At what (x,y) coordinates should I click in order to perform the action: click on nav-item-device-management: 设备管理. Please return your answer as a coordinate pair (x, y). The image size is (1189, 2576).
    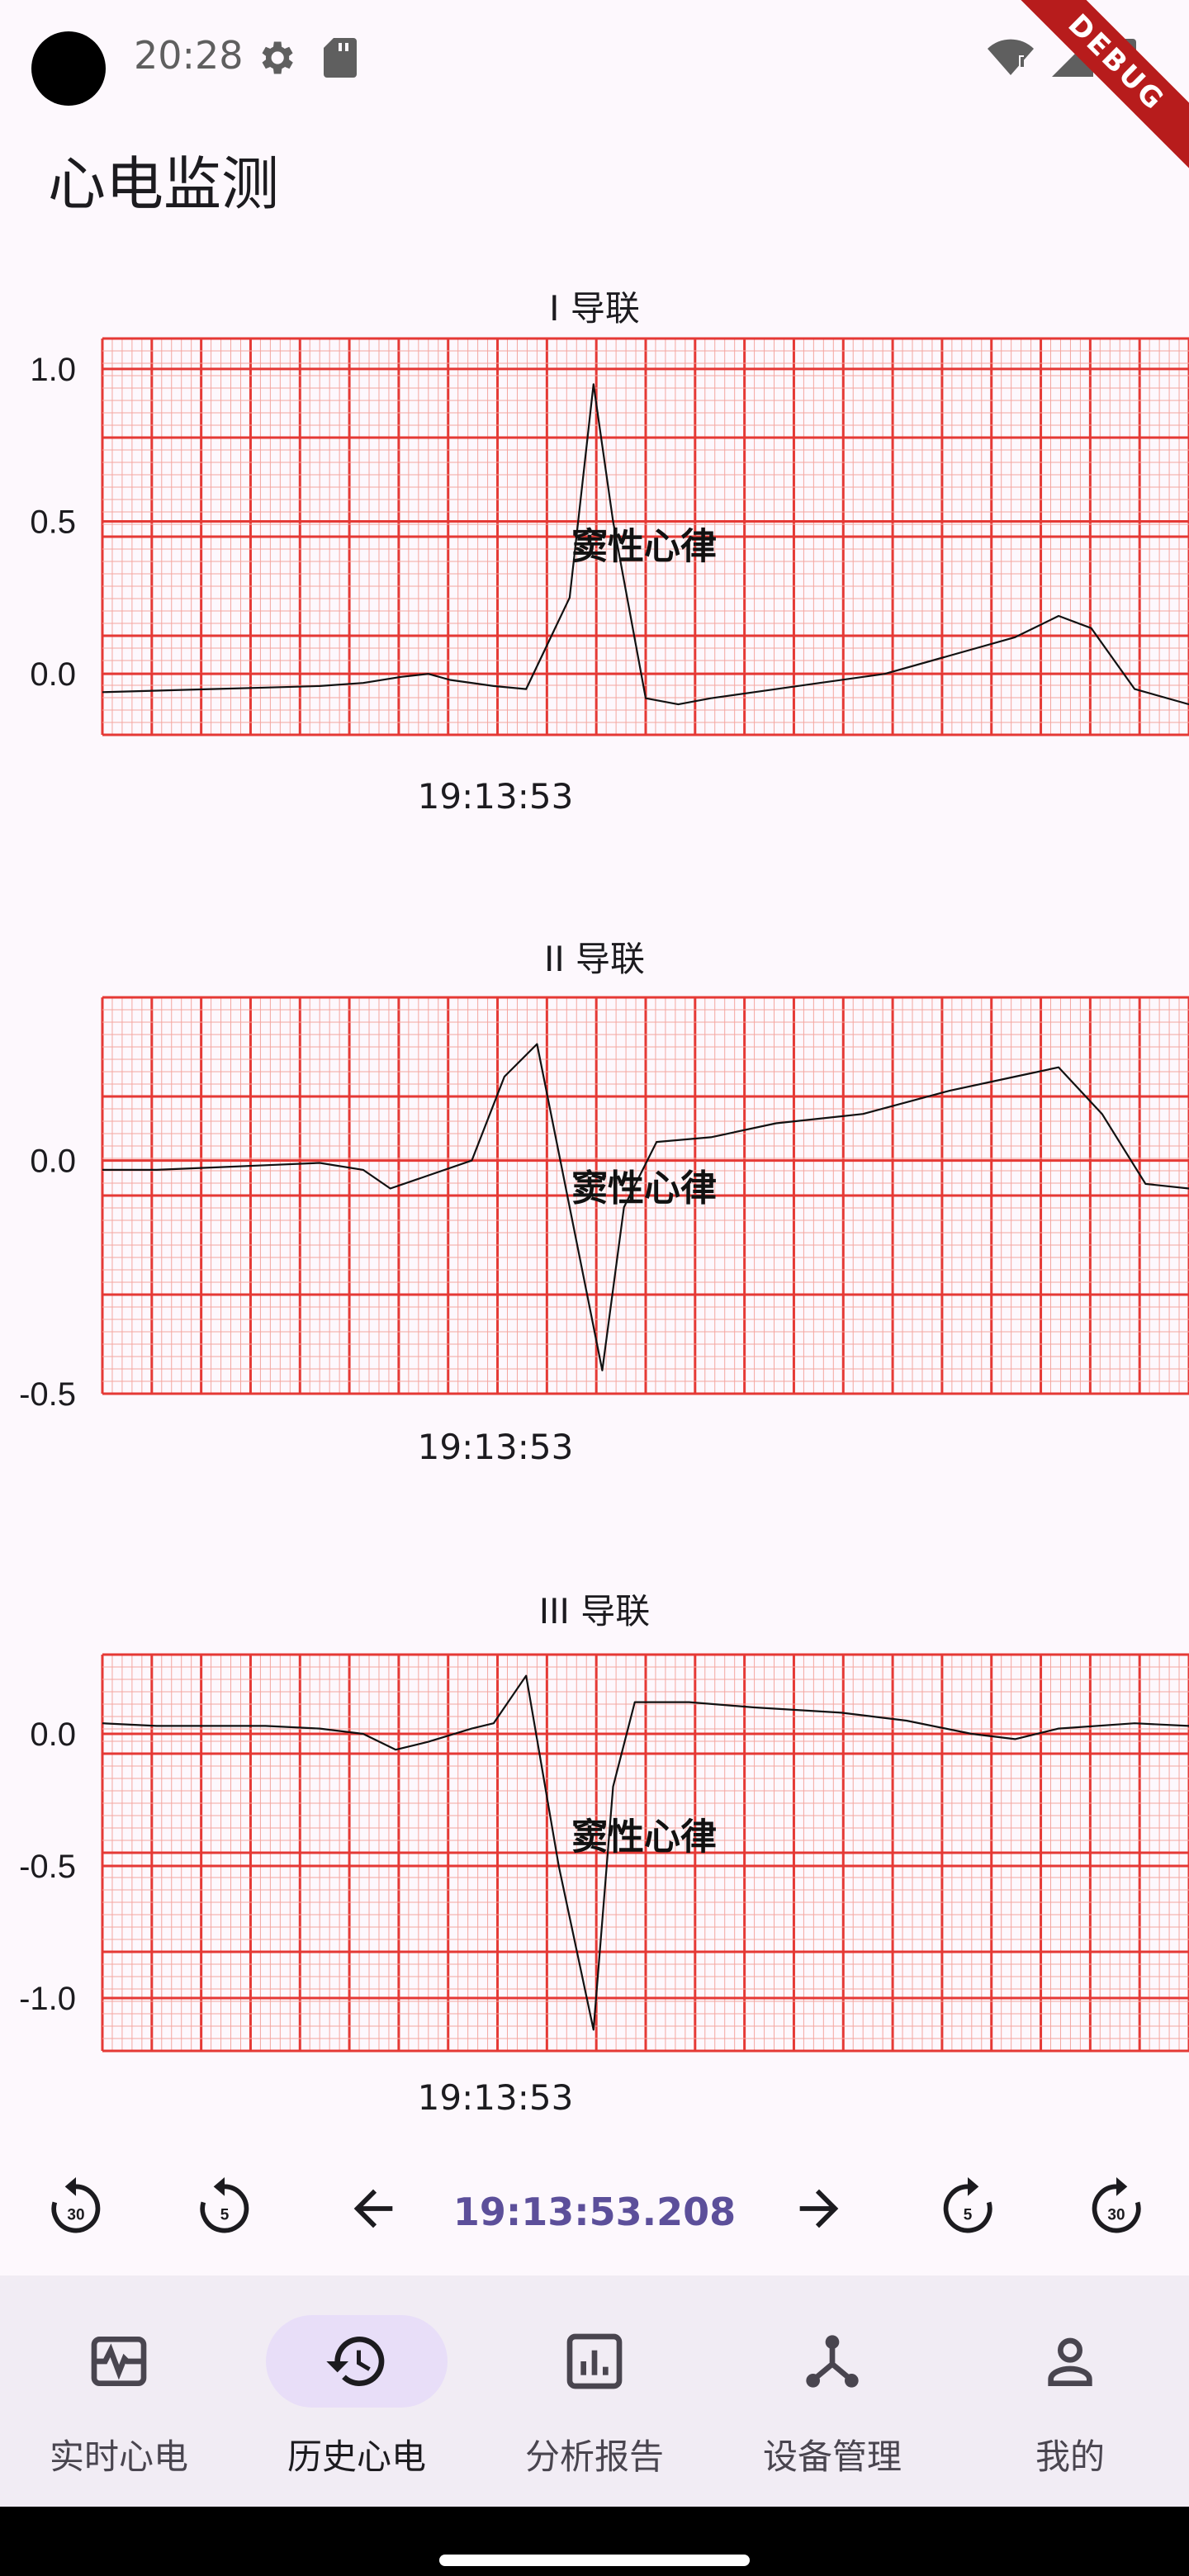
    Looking at the image, I should click on (832, 2391).